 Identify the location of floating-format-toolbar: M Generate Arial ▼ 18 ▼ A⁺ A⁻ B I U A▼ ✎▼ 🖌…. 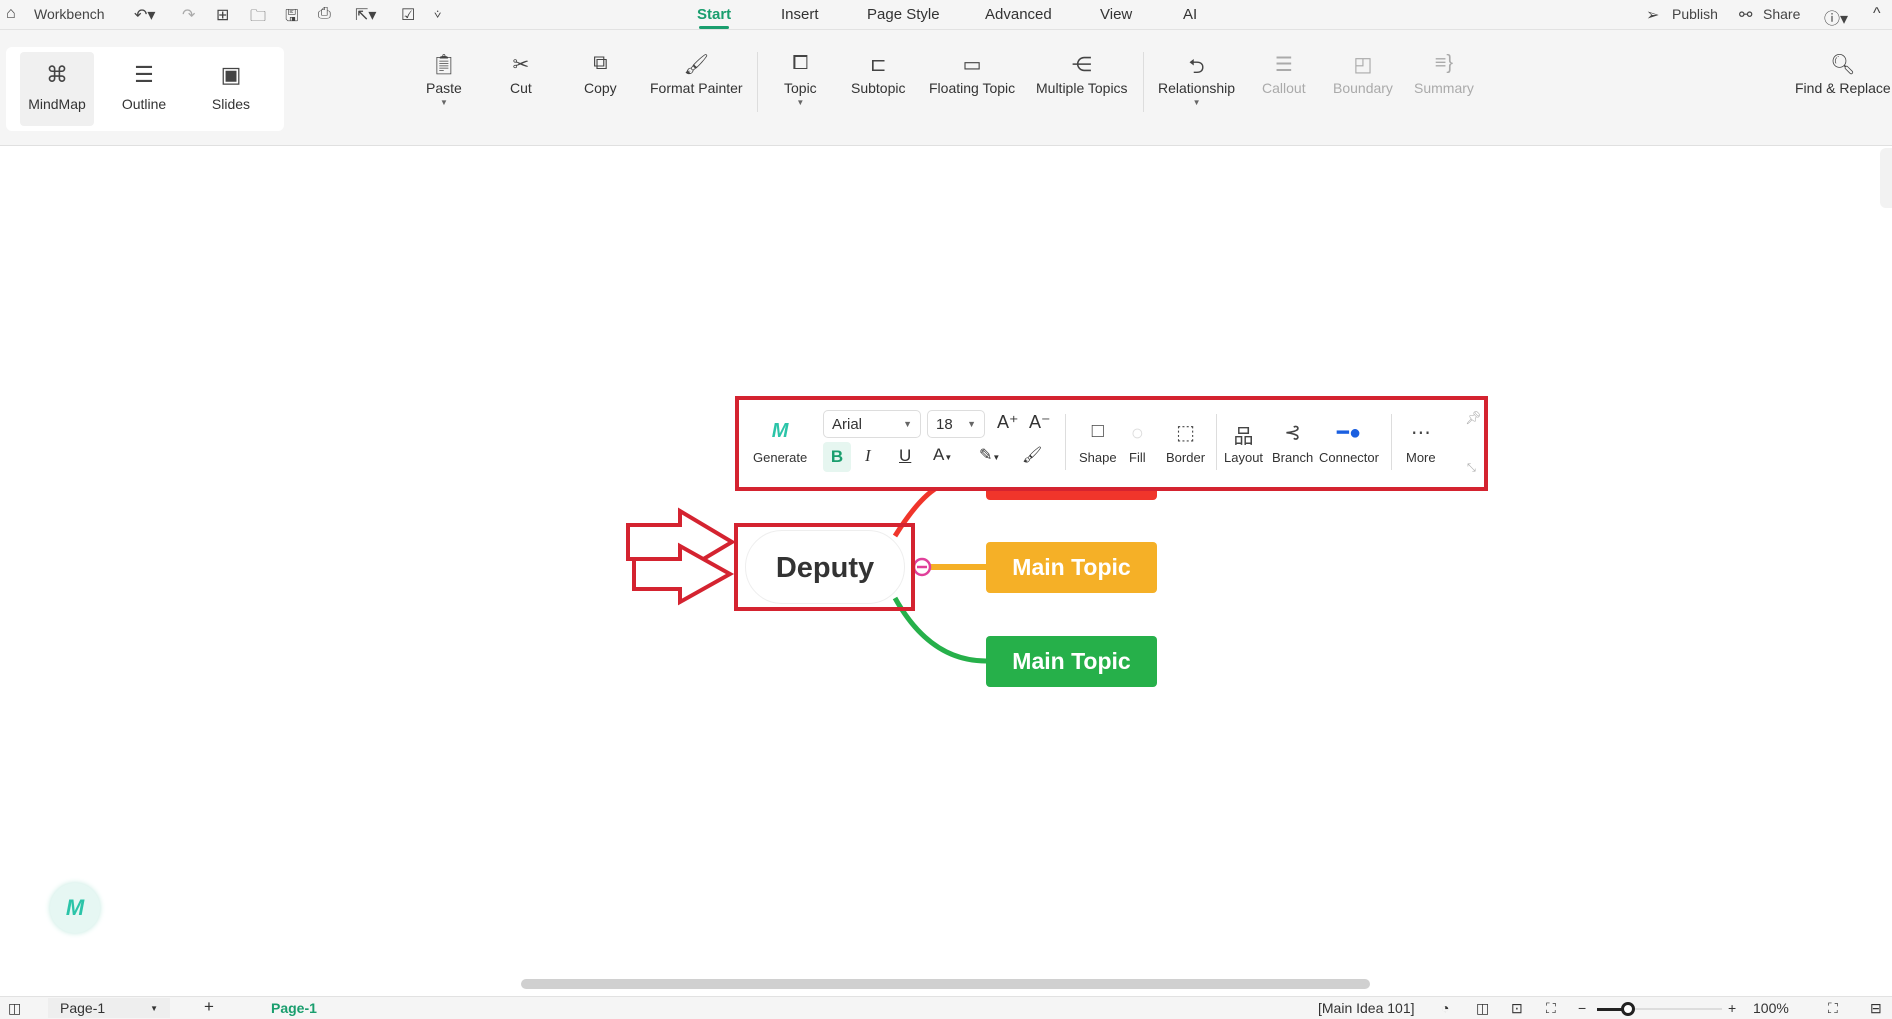
(1111, 443).